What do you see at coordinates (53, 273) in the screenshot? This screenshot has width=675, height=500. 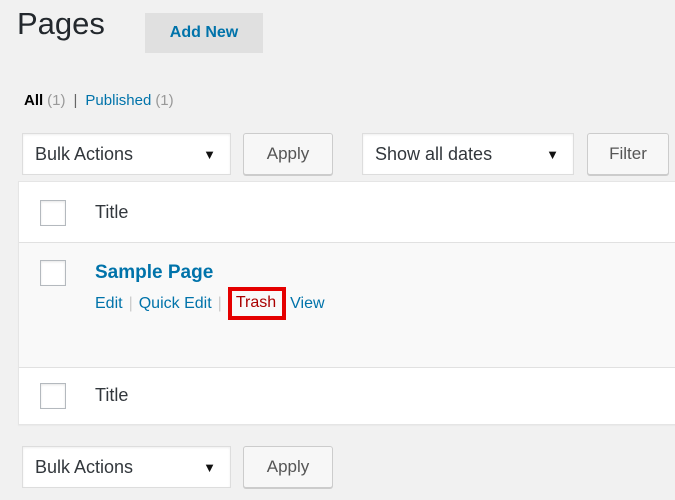 I see `row-select-checkbox` at bounding box center [53, 273].